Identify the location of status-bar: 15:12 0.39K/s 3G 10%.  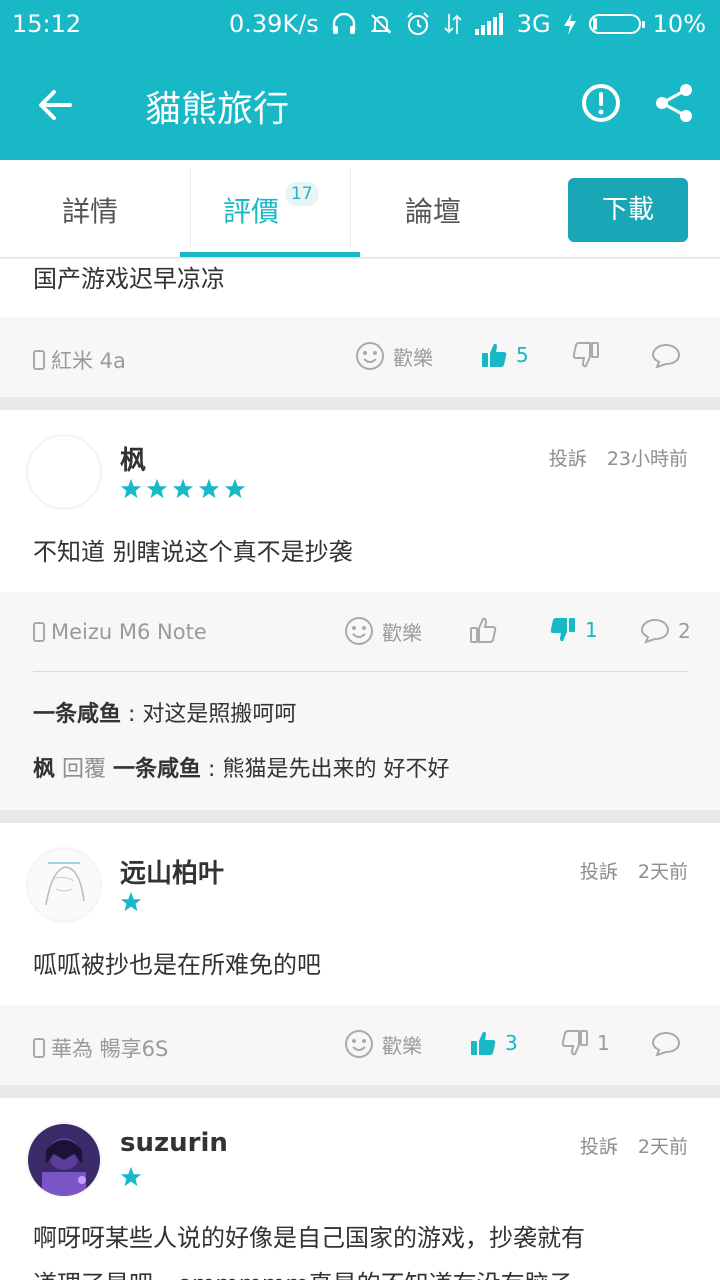
(360, 25).